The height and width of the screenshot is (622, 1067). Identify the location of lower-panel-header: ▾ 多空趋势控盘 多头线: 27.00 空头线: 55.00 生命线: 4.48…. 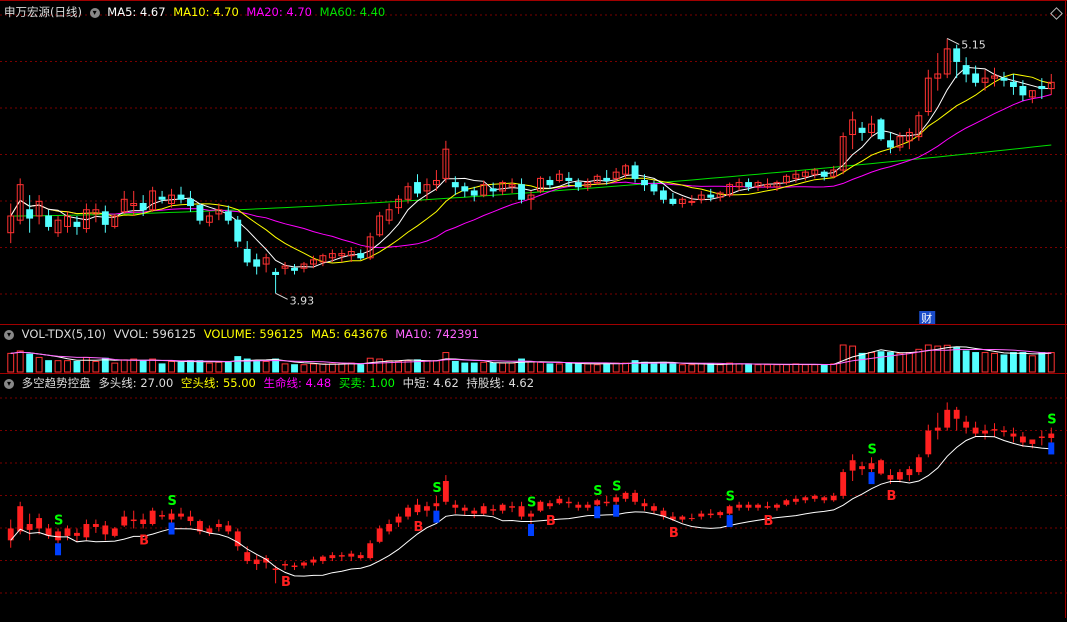
(271, 383).